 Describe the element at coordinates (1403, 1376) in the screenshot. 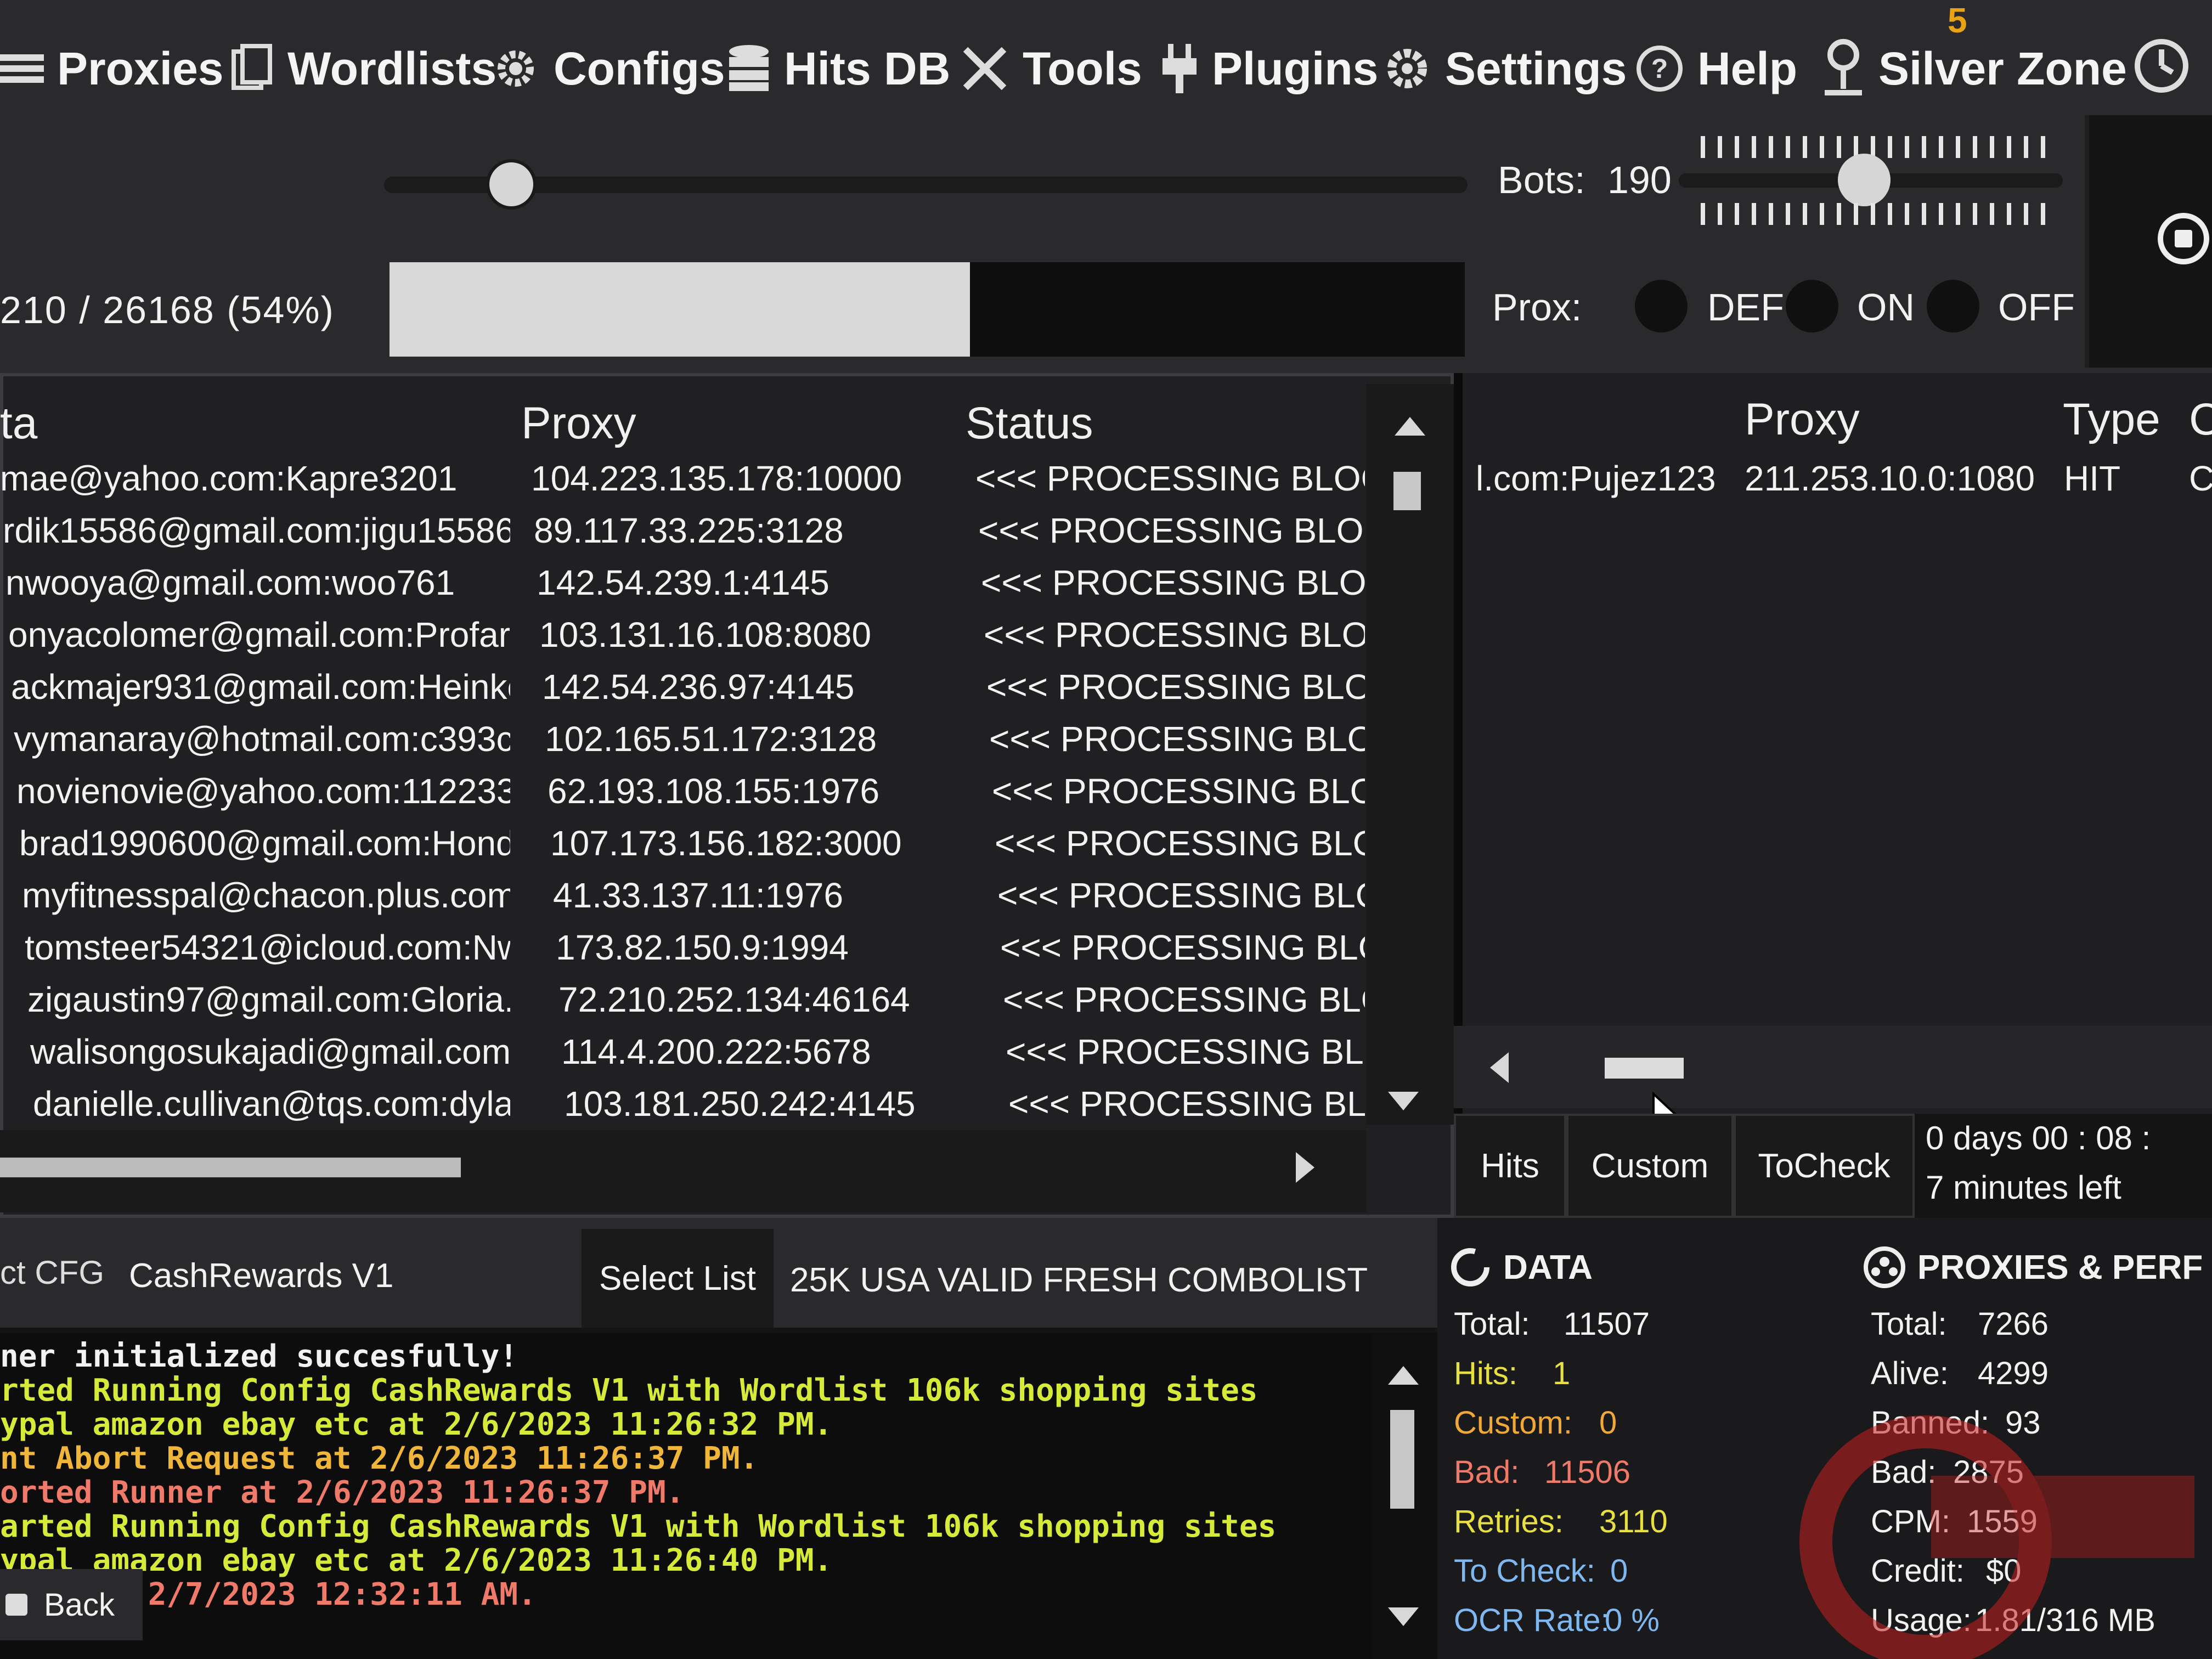

I see `log-scroll-up-arrow` at that location.